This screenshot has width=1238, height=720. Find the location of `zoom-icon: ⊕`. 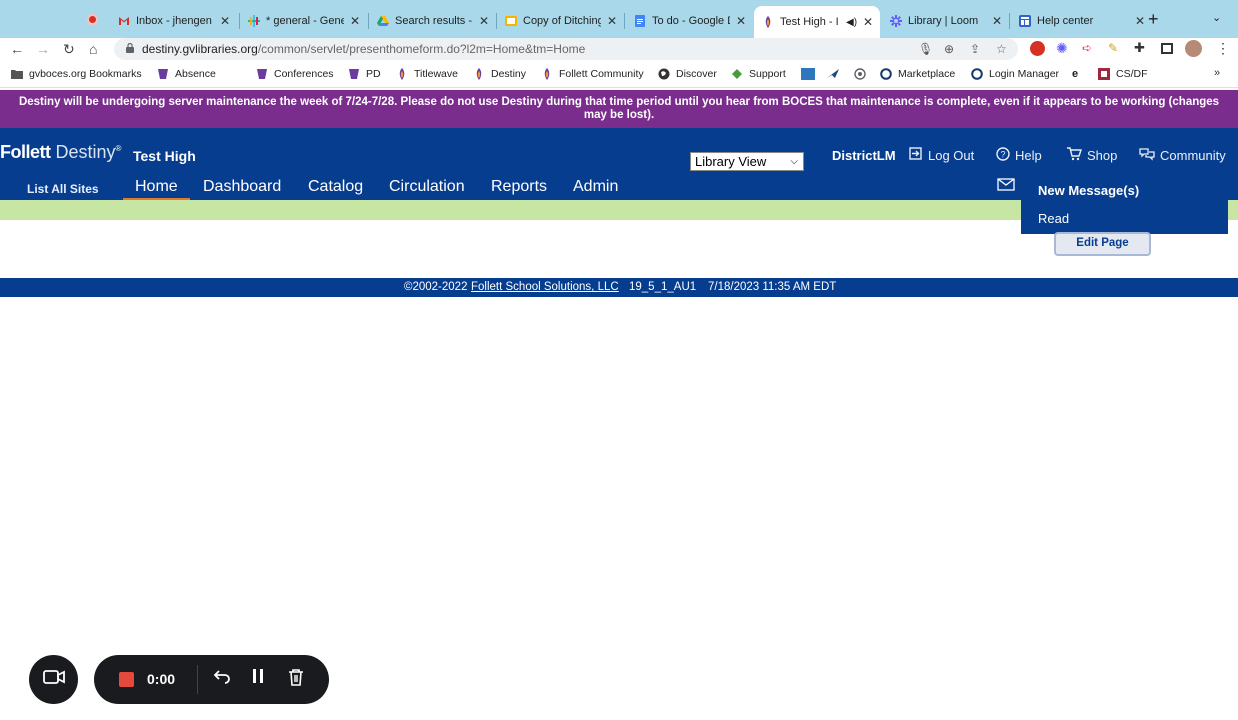

zoom-icon: ⊕ is located at coordinates (949, 49).